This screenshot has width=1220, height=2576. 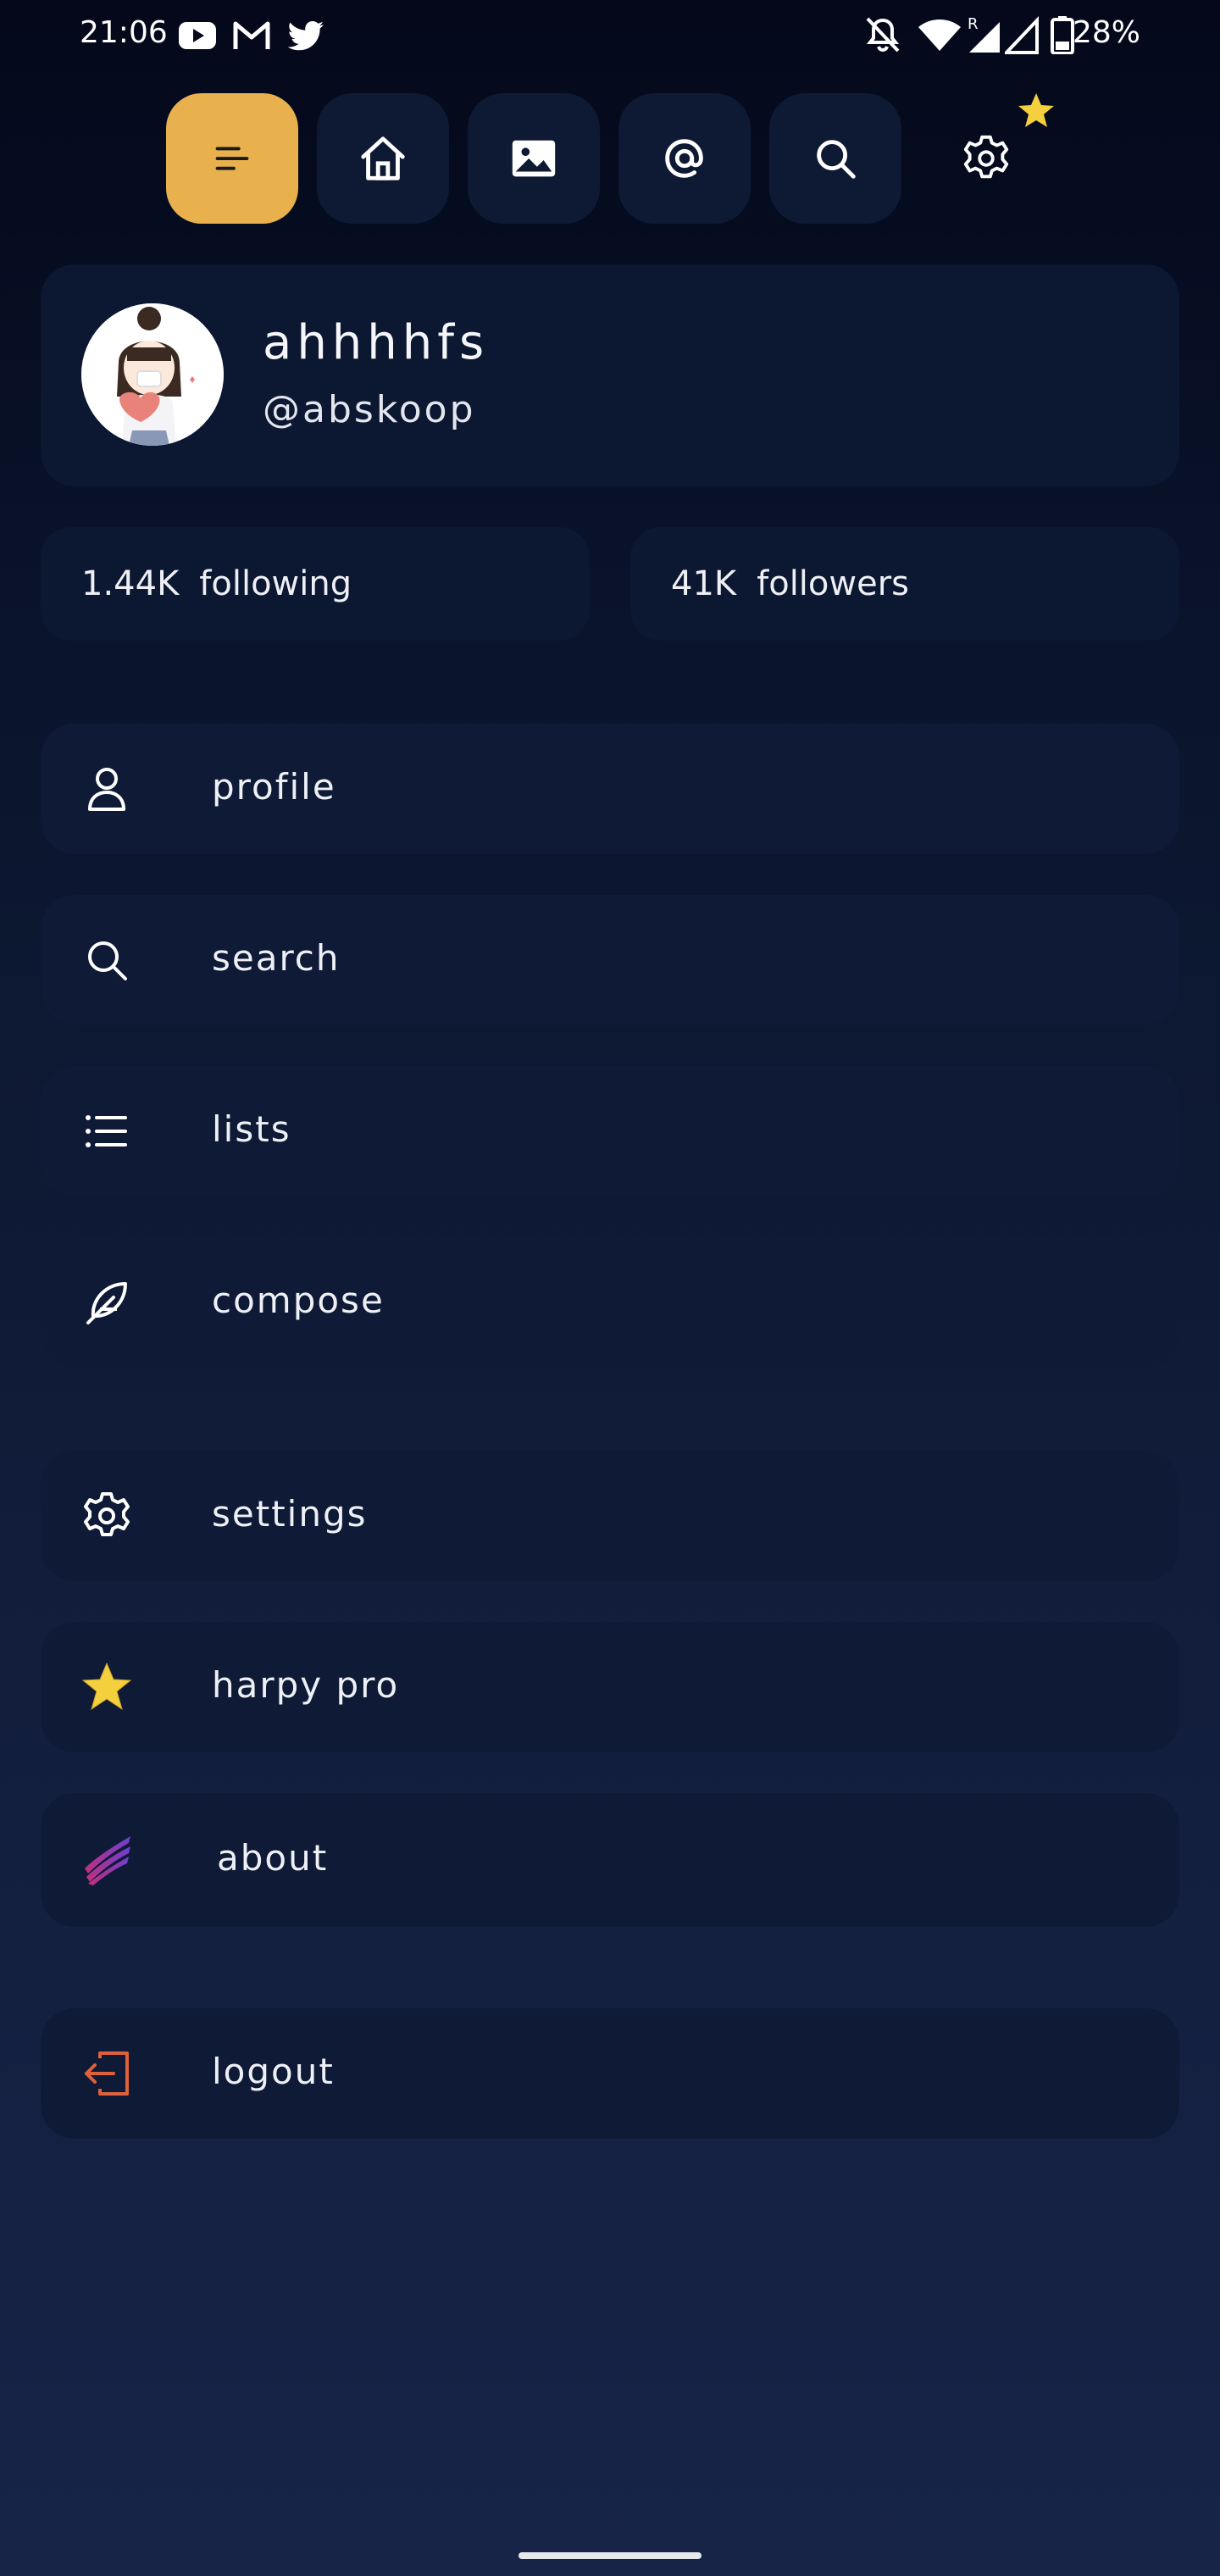 What do you see at coordinates (973, 24) in the screenshot?
I see `svg-text: R` at bounding box center [973, 24].